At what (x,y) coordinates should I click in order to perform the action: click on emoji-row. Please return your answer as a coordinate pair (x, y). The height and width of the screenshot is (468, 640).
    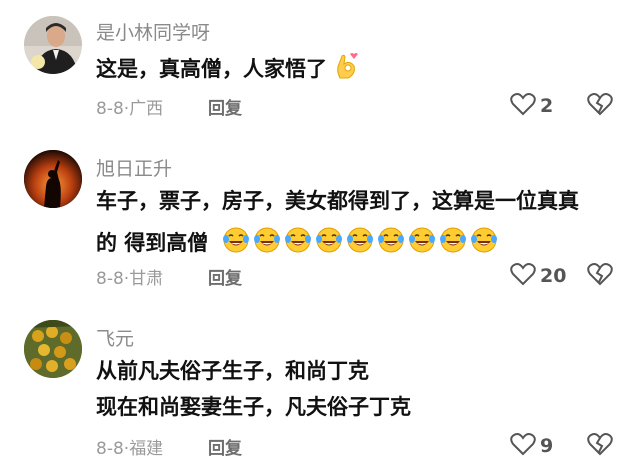
    Looking at the image, I should click on (361, 241).